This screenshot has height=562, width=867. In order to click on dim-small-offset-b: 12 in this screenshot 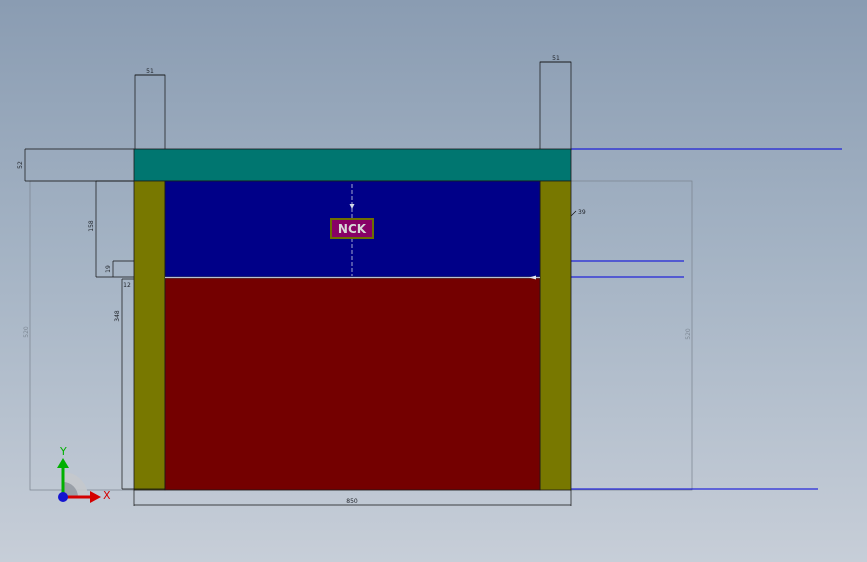, I will do `click(127, 285)`.